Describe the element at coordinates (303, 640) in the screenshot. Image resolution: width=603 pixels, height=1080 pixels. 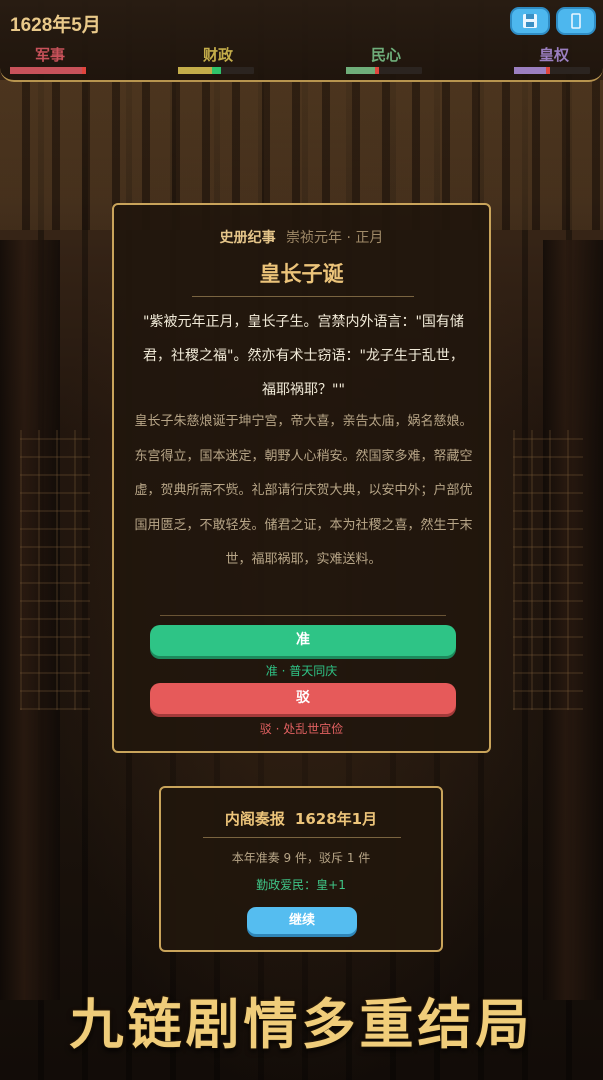
I see `approve-button: 准` at that location.